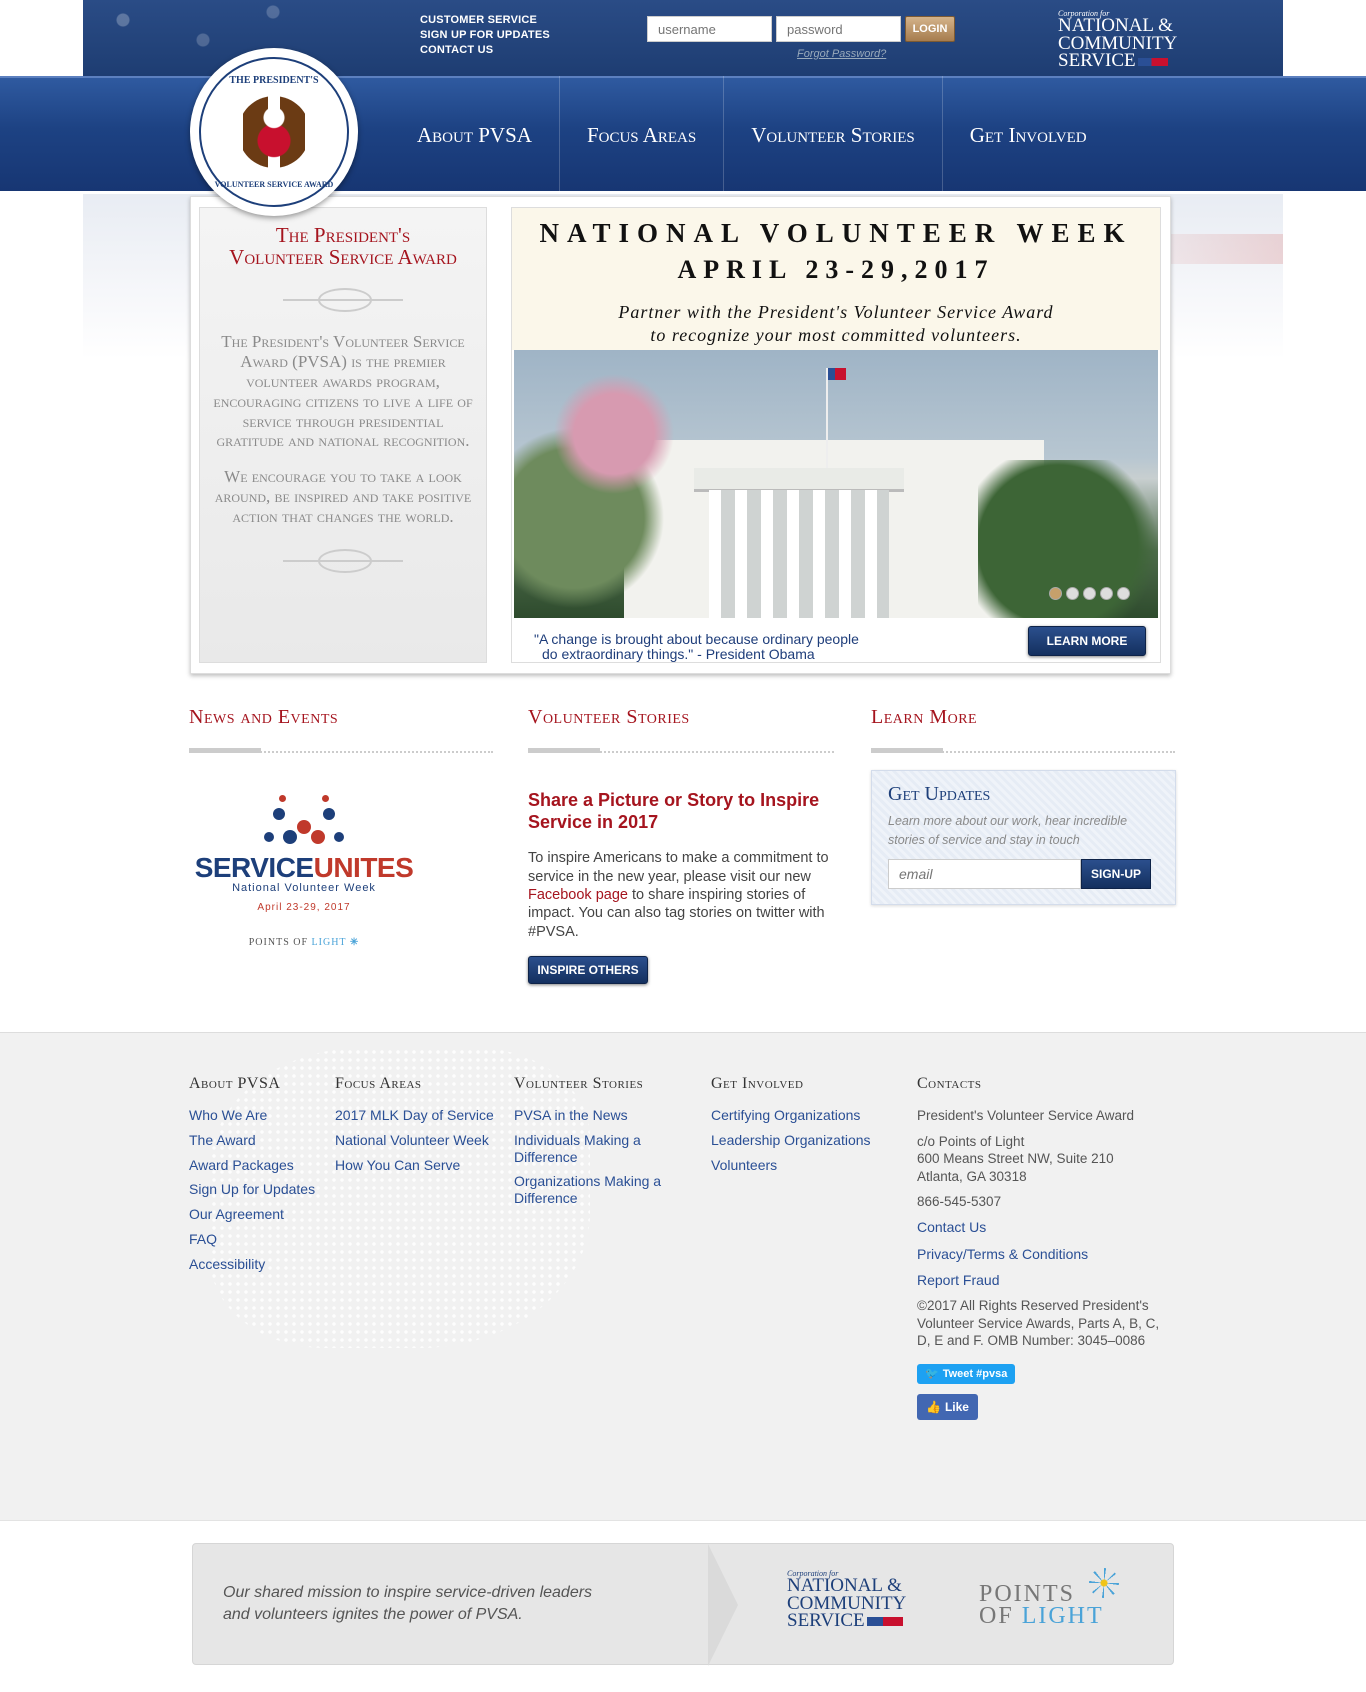  What do you see at coordinates (1047, 1227) in the screenshot?
I see `footer-link-contact-us: Contact Us` at bounding box center [1047, 1227].